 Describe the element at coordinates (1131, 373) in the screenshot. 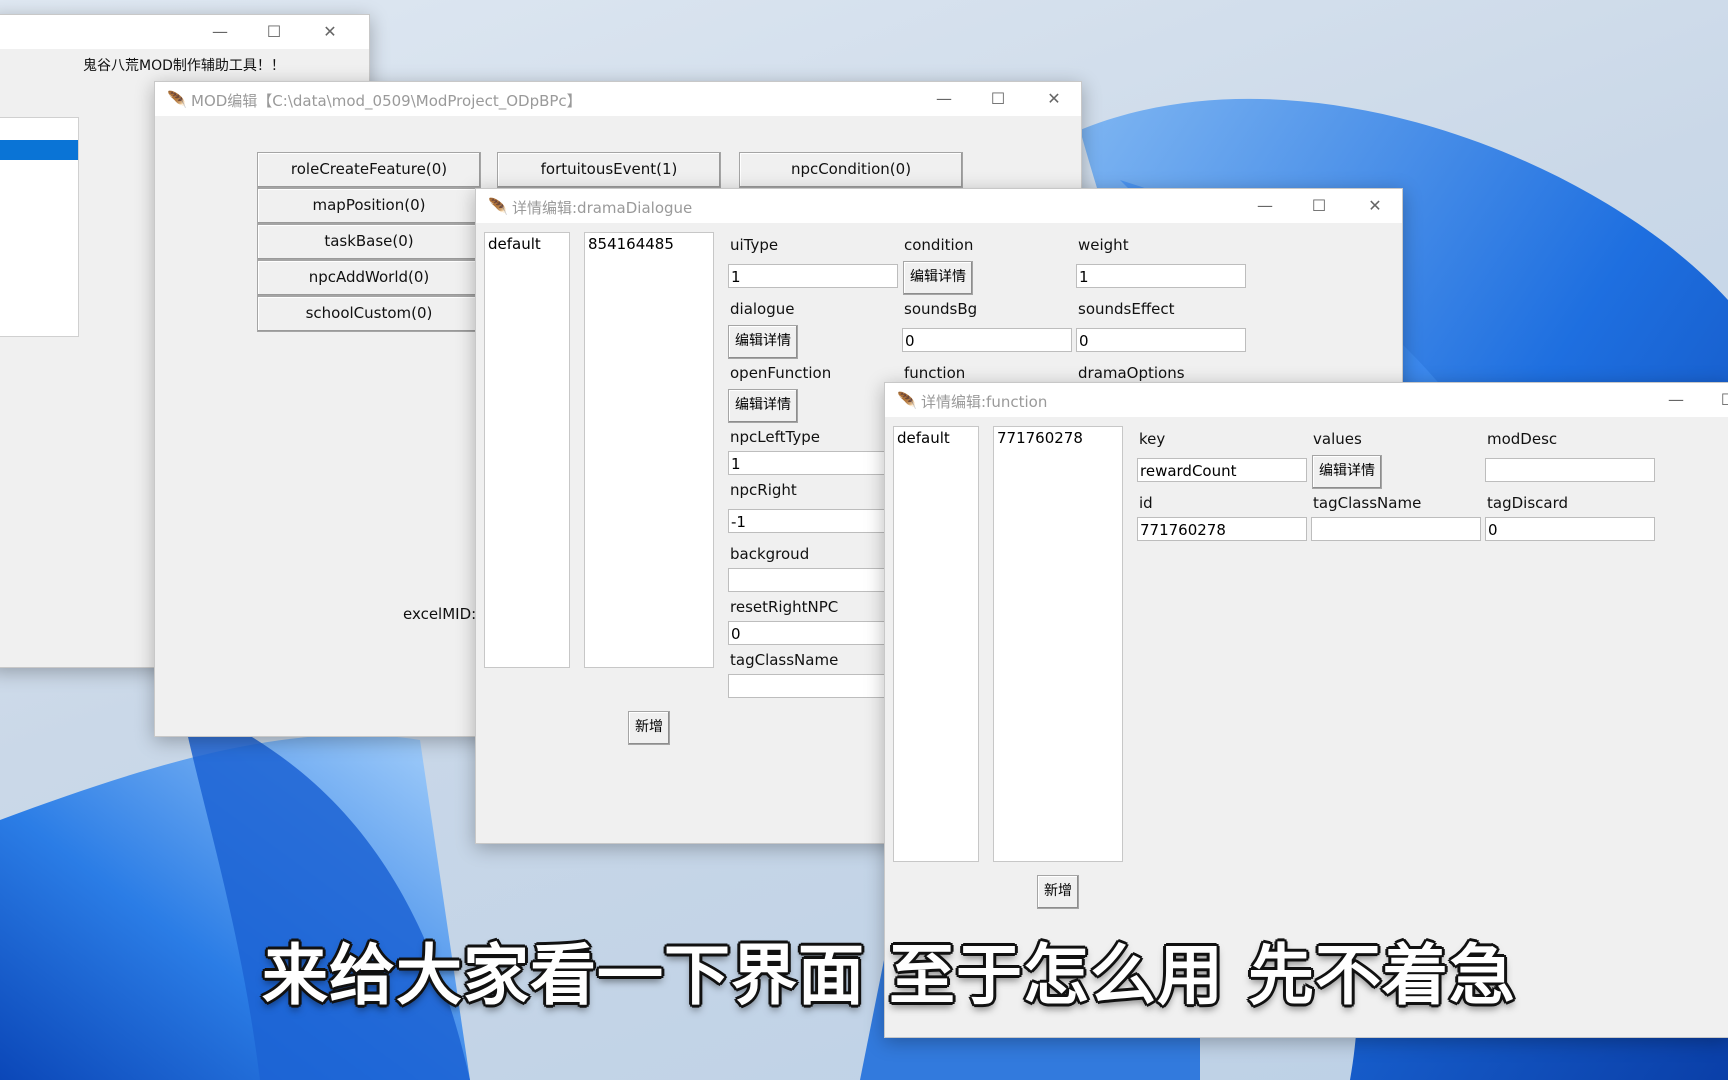

I see `drama-options-label: dramaOptions` at that location.